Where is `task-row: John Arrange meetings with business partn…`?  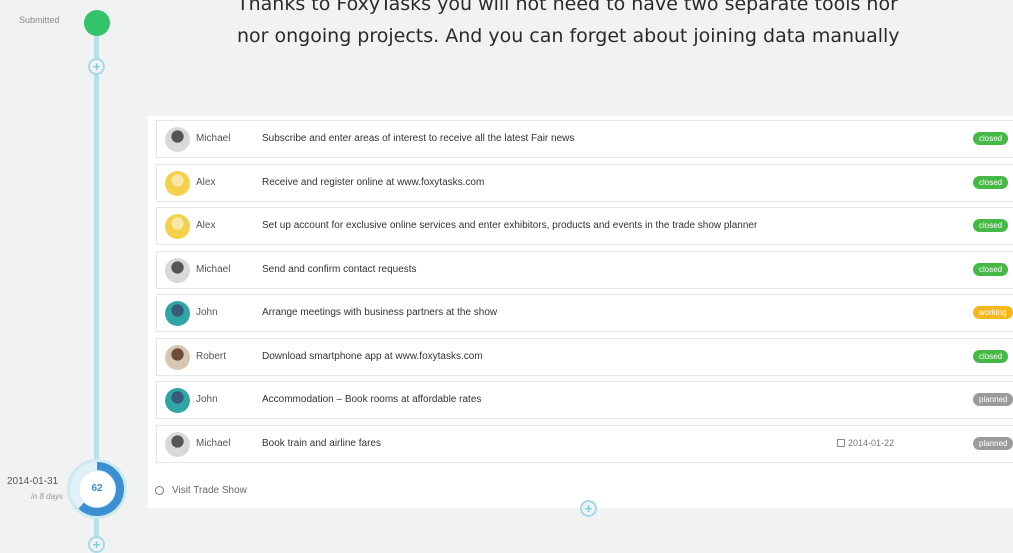
task-row: John Arrange meetings with business partn… is located at coordinates (584, 313).